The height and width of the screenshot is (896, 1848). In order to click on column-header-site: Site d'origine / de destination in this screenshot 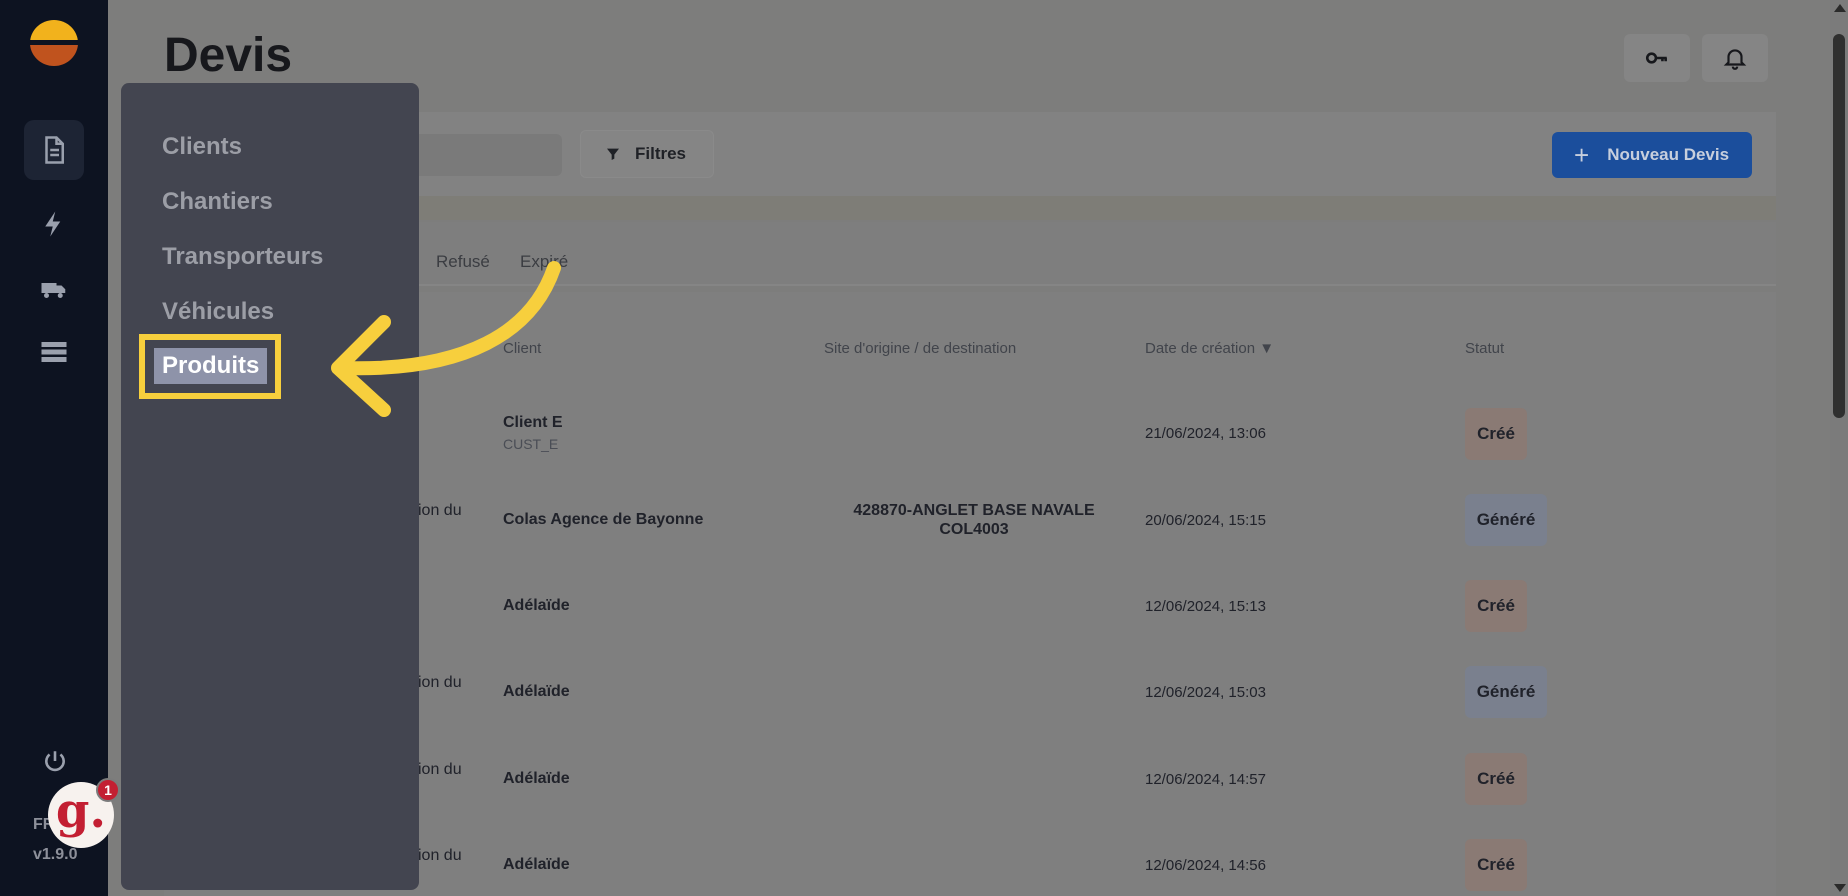, I will do `click(920, 348)`.